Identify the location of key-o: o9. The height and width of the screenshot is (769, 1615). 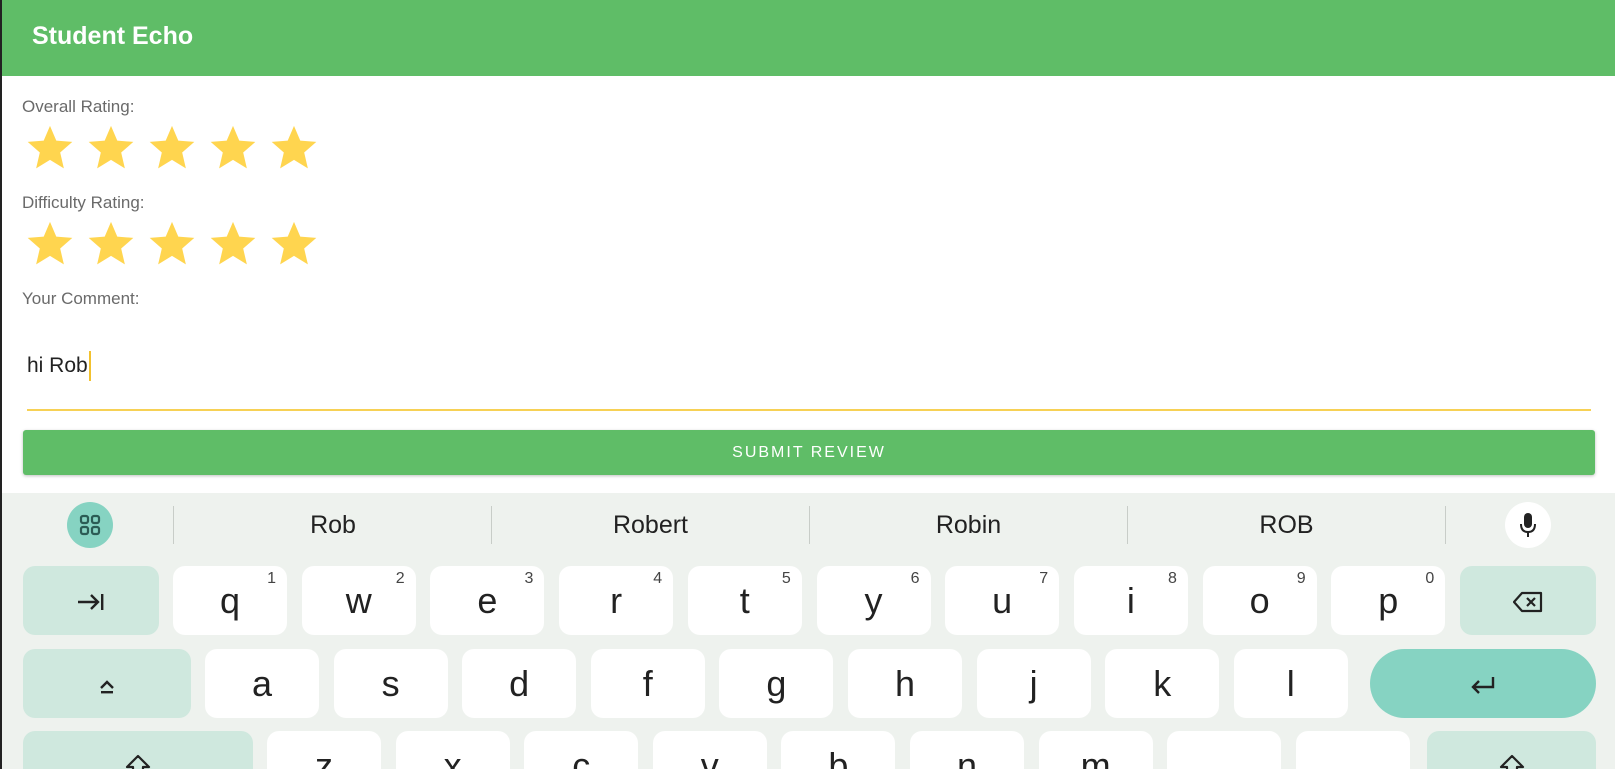
(1259, 600).